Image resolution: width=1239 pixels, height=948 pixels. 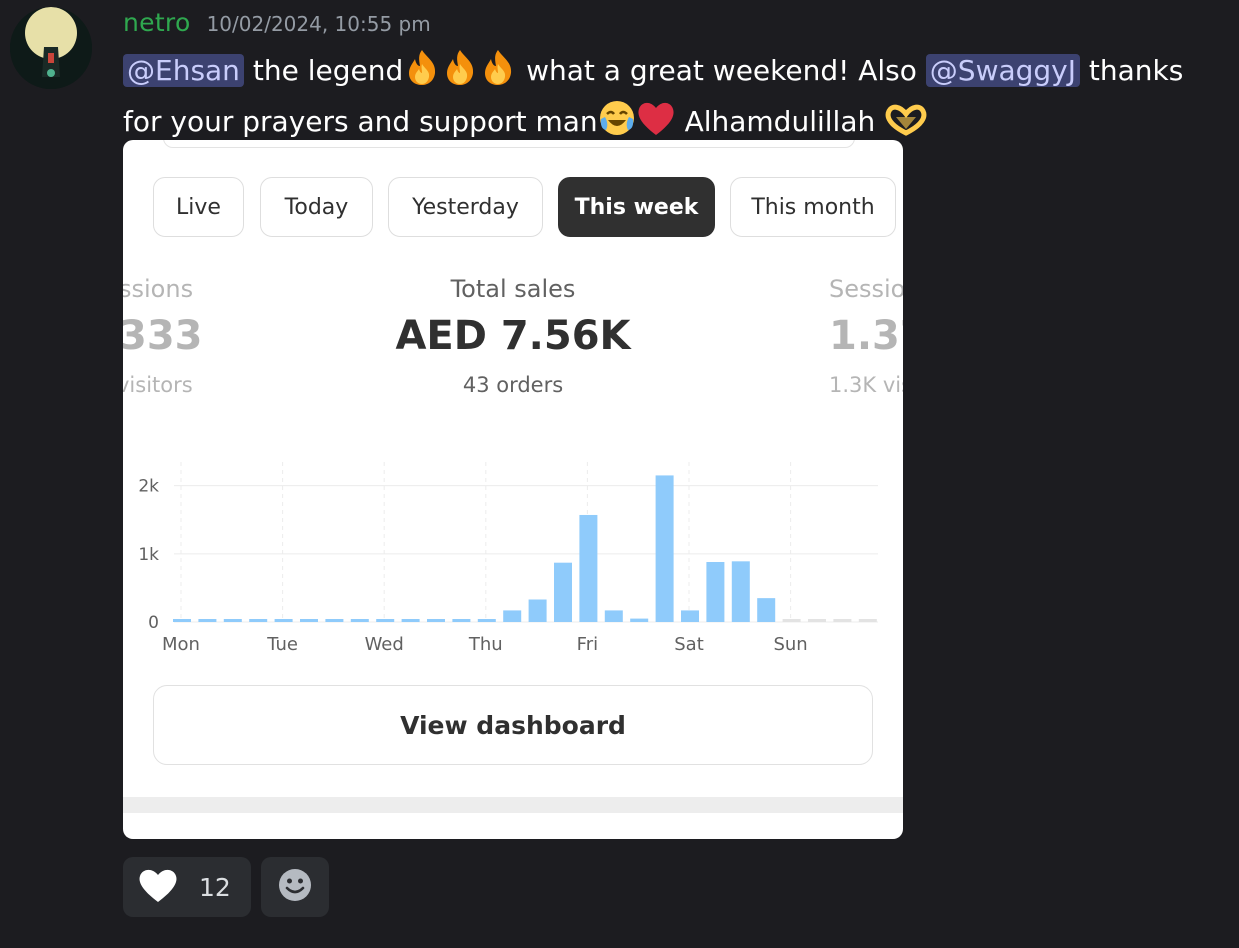 I want to click on x-tick-label: Fri, so click(x=587, y=644).